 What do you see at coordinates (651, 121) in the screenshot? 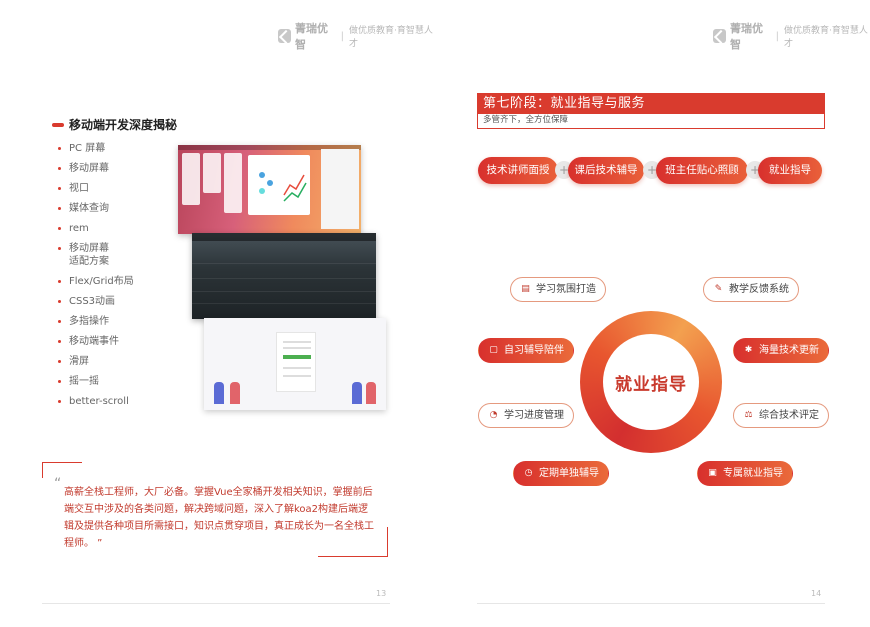
I see `stage-subtitle: 多管齐下，全方位保障` at bounding box center [651, 121].